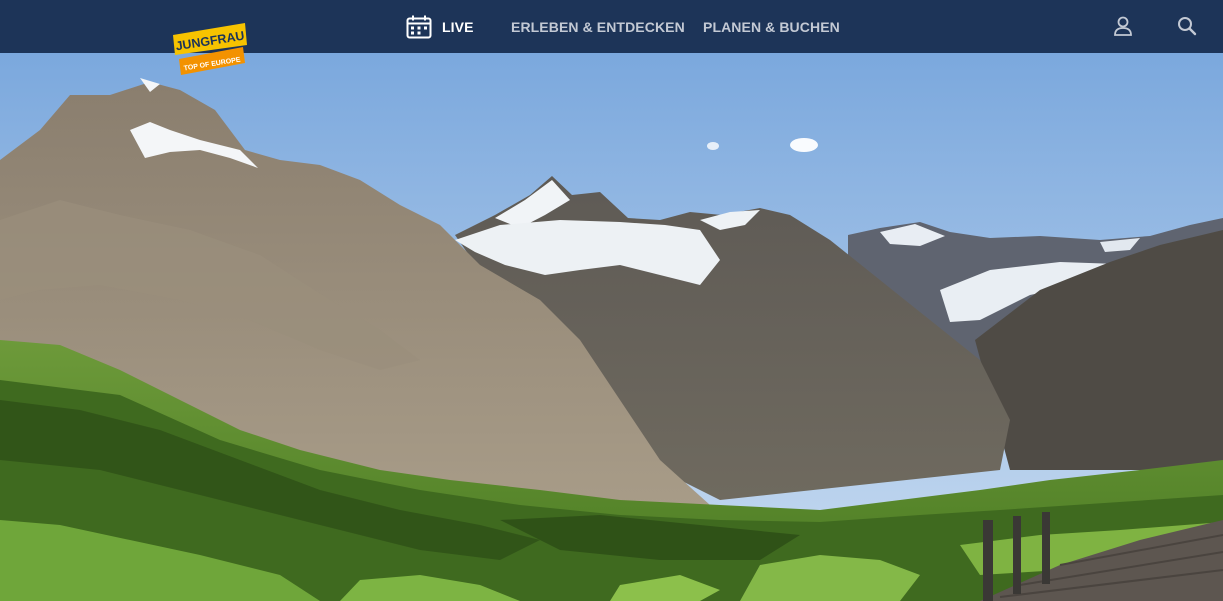 The width and height of the screenshot is (1223, 601). What do you see at coordinates (458, 26) in the screenshot?
I see `nav-item-live-label: LIVE` at bounding box center [458, 26].